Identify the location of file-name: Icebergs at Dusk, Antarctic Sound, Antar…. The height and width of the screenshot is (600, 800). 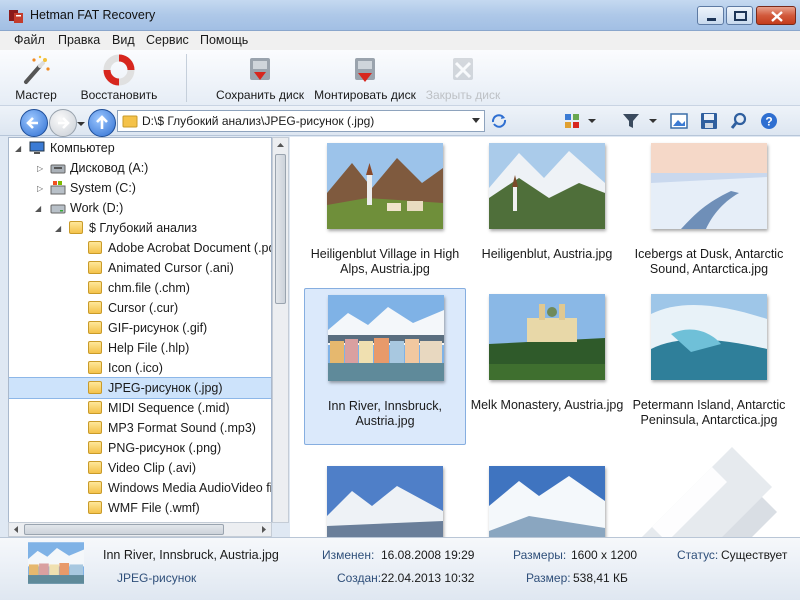
(709, 261).